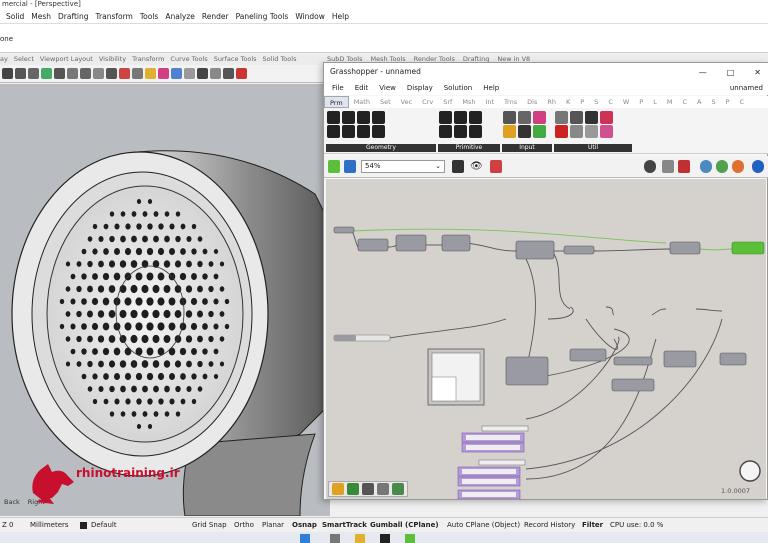  I want to click on material-icon, so click(163, 73).